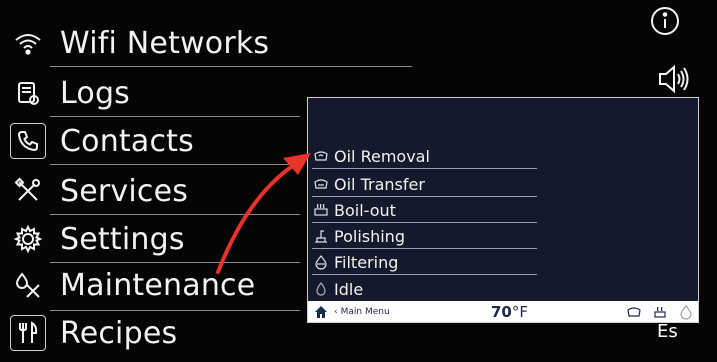 The height and width of the screenshot is (362, 717). Describe the element at coordinates (127, 141) in the screenshot. I see `menu-item-label: Contacts` at that location.